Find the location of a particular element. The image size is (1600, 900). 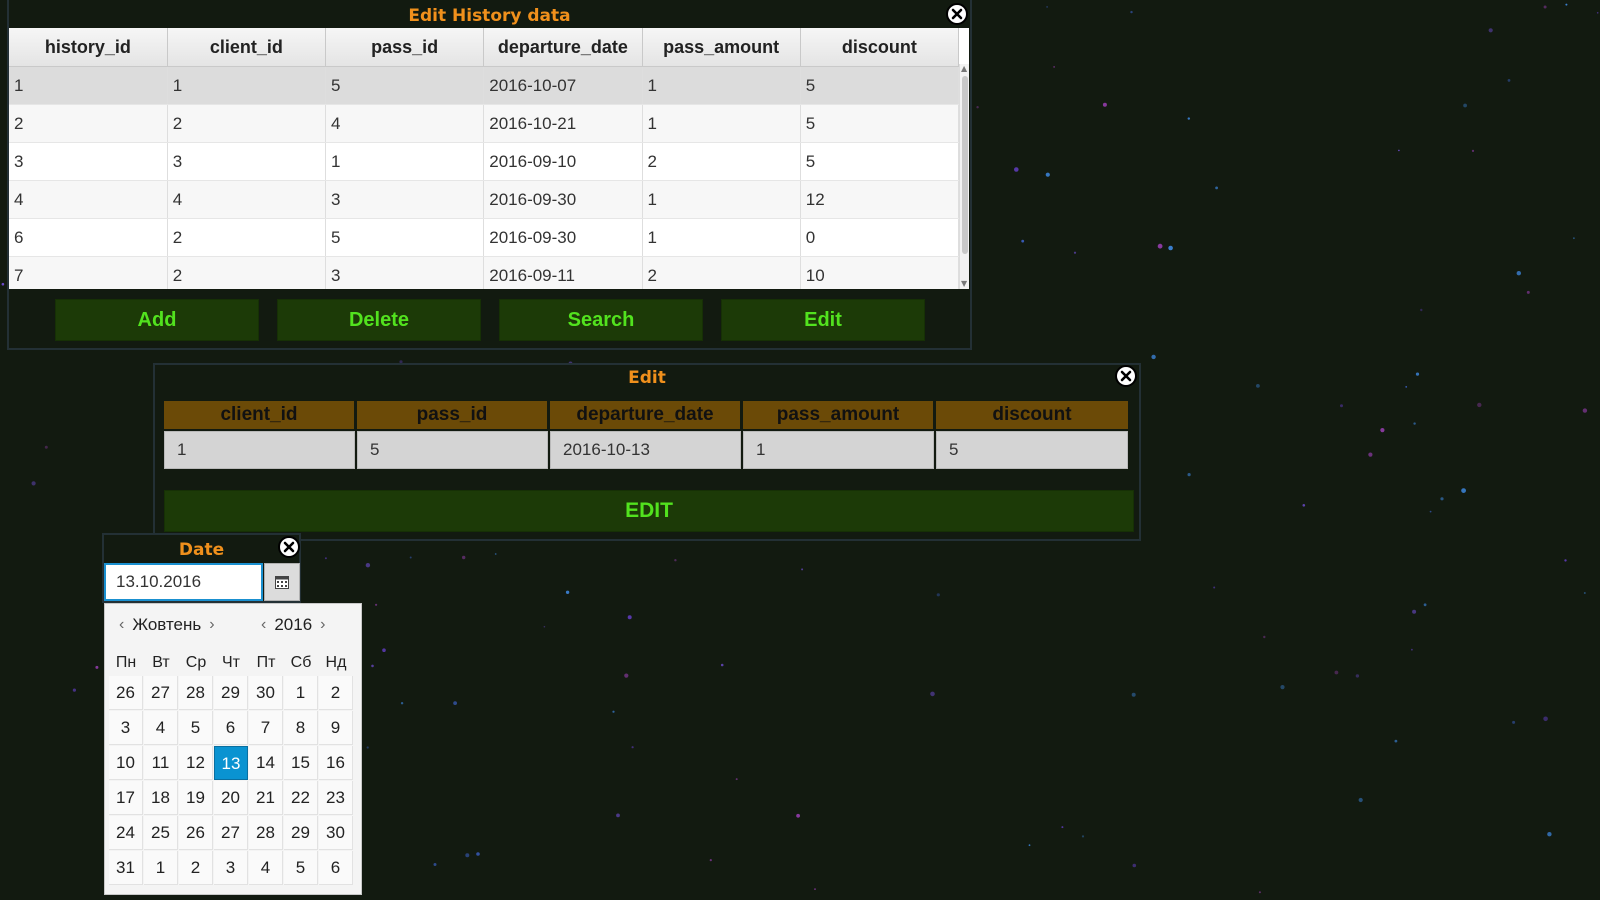

next-year-icon: › is located at coordinates (322, 625).